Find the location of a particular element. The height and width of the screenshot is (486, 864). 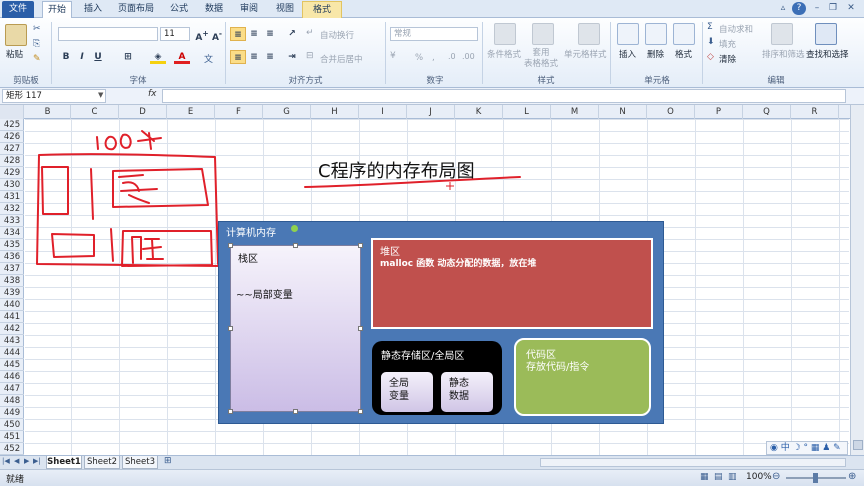

row-header: 428 is located at coordinates (12, 161).